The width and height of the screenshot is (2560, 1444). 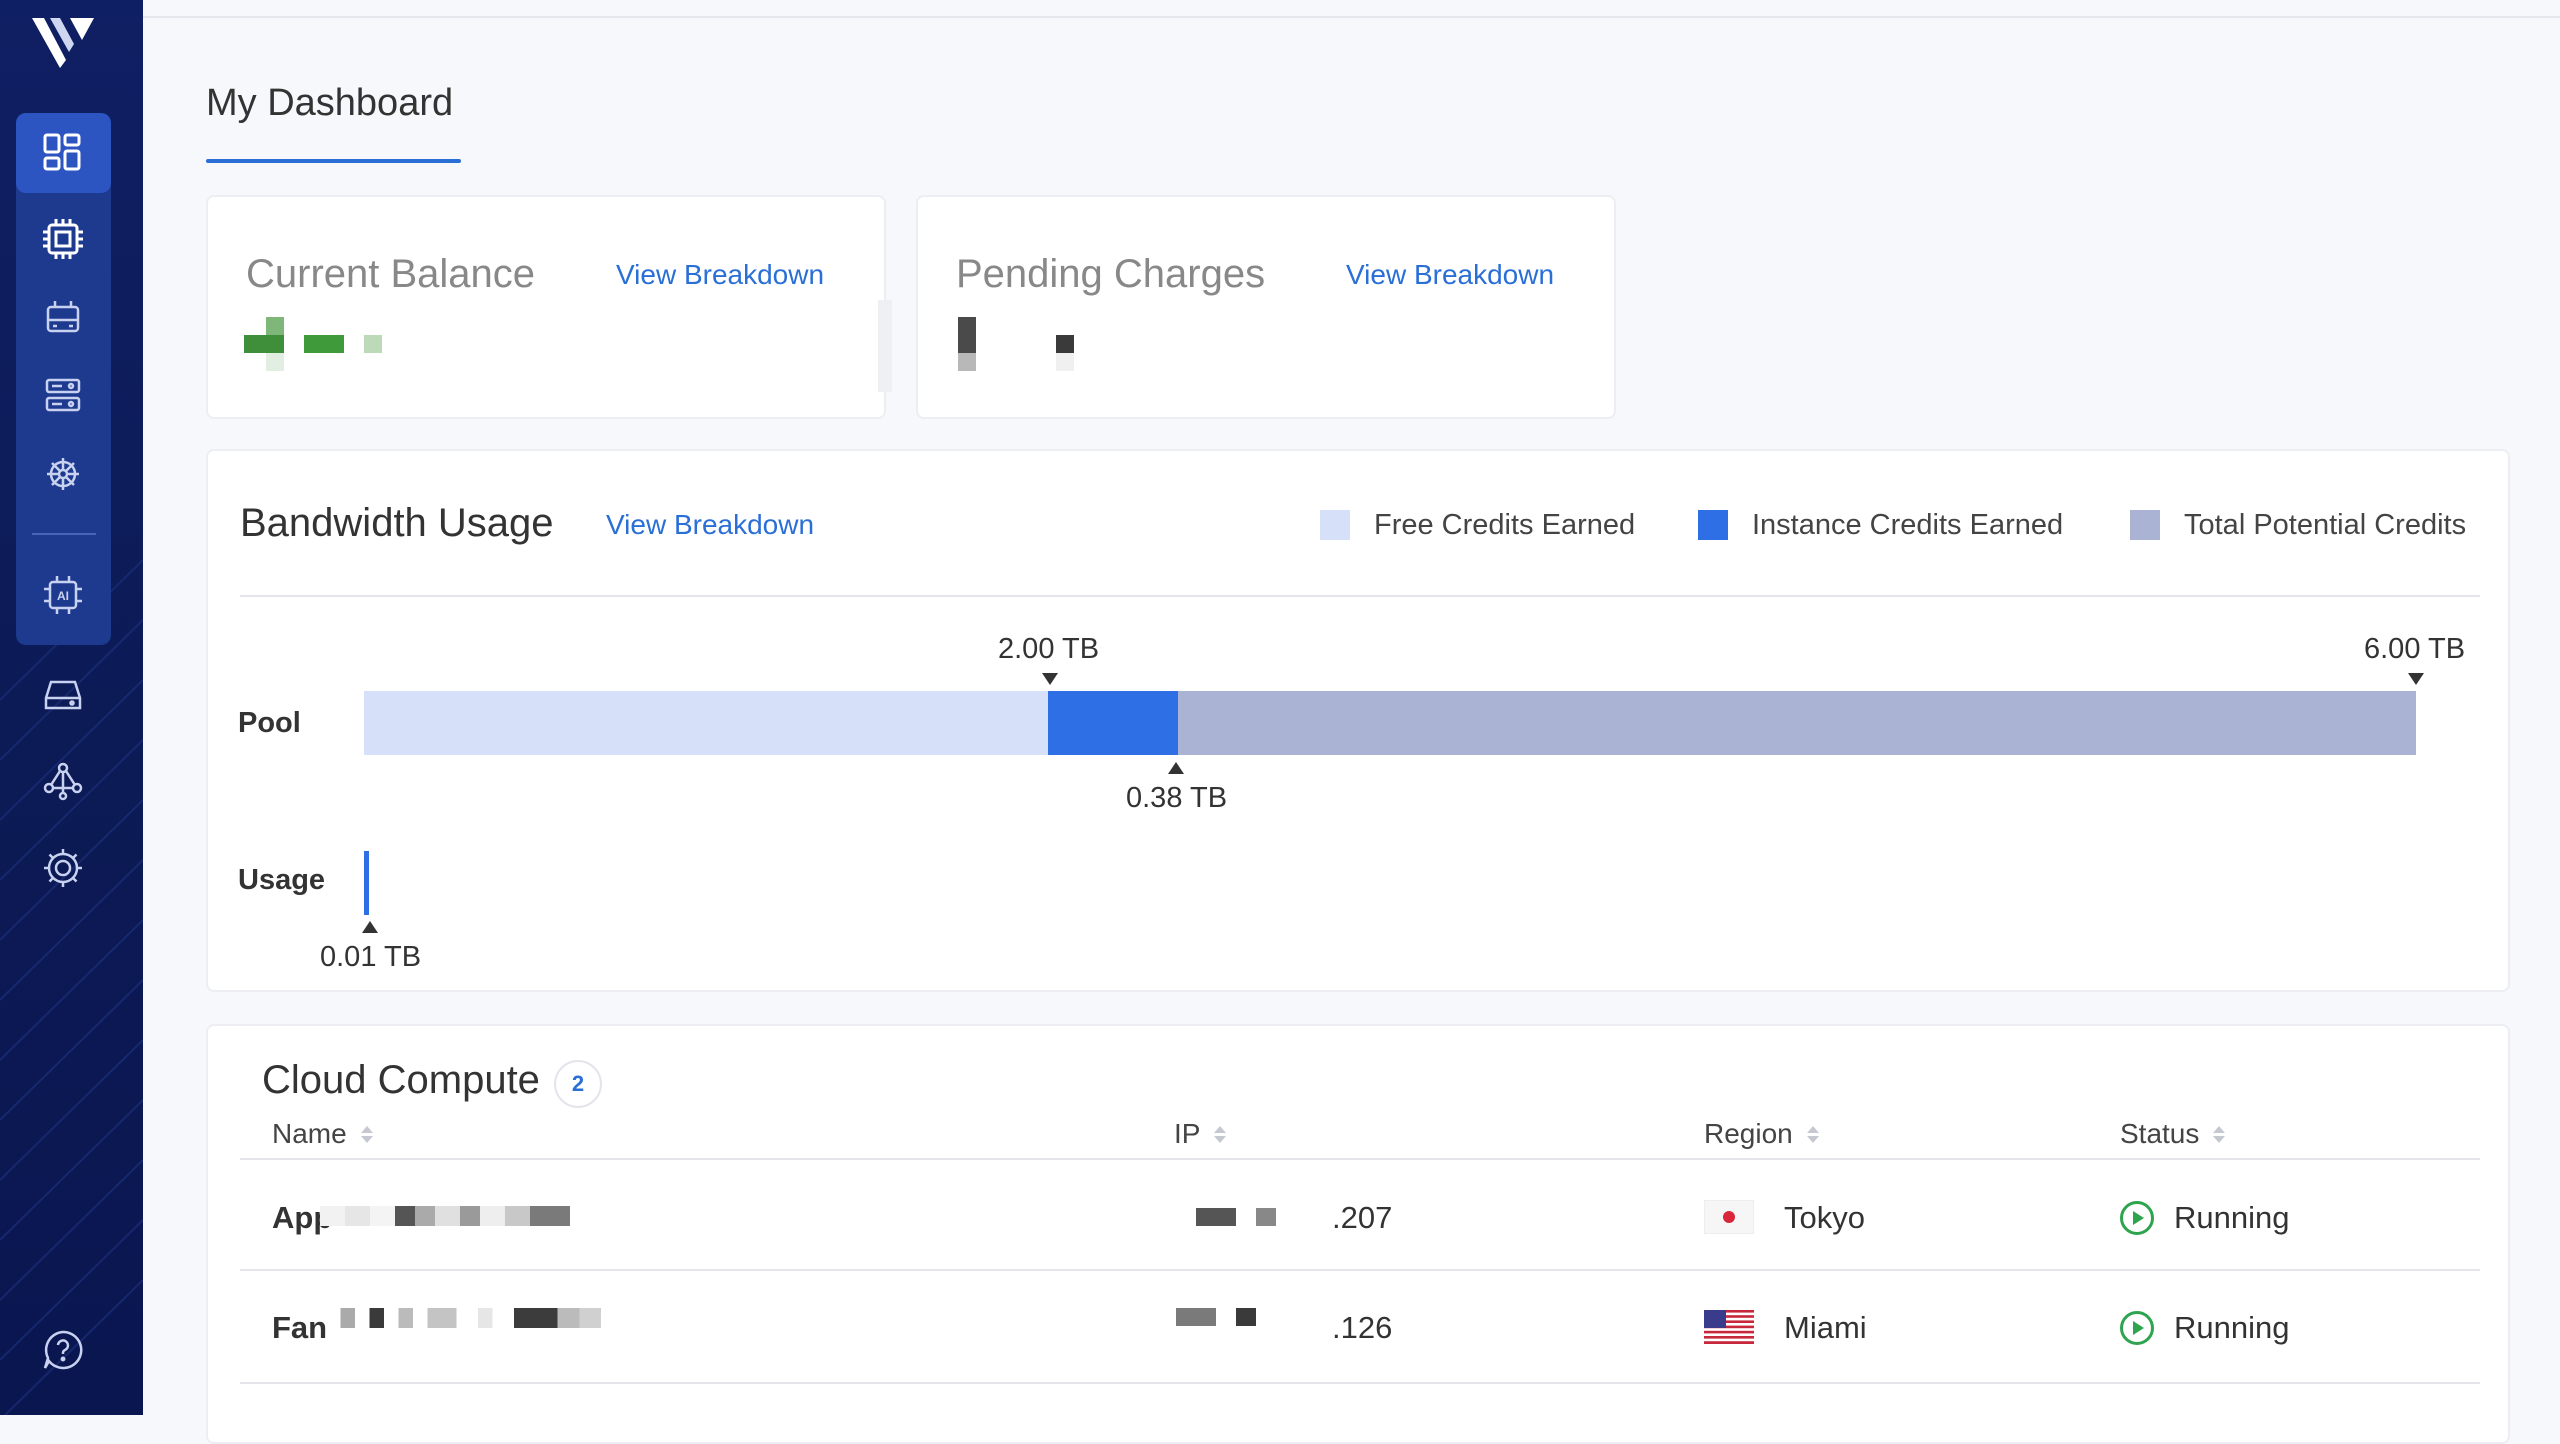 I want to click on instance-name: Fan, so click(x=299, y=1328).